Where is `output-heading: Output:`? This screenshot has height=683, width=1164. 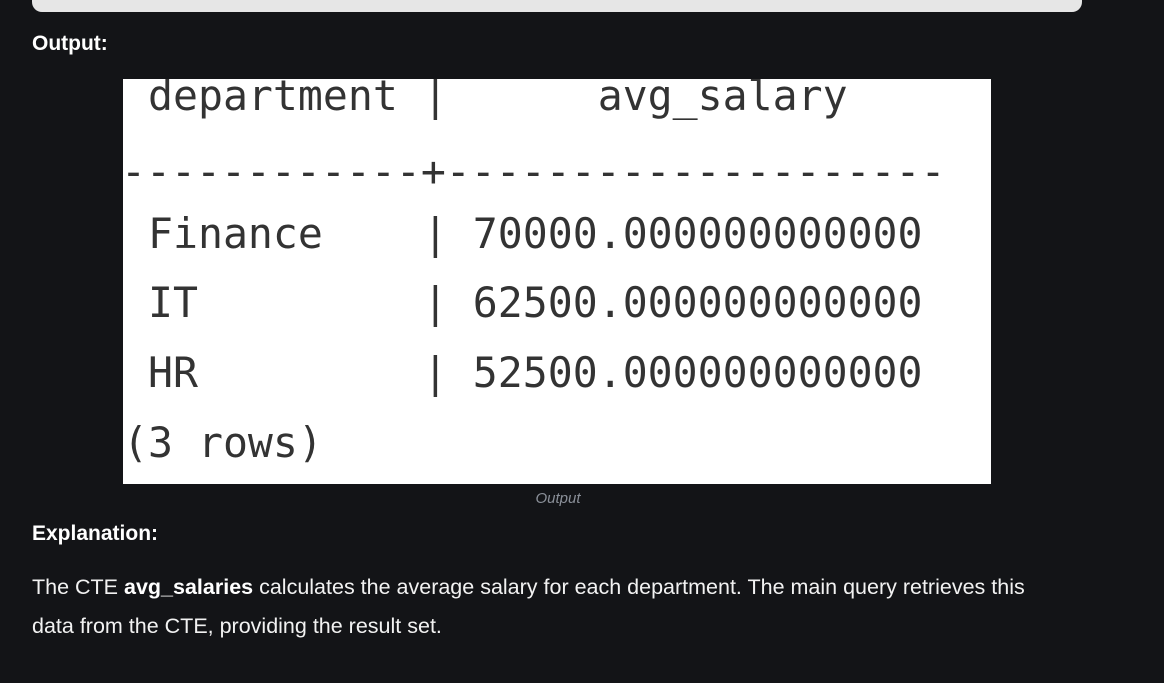
output-heading: Output: is located at coordinates (70, 43).